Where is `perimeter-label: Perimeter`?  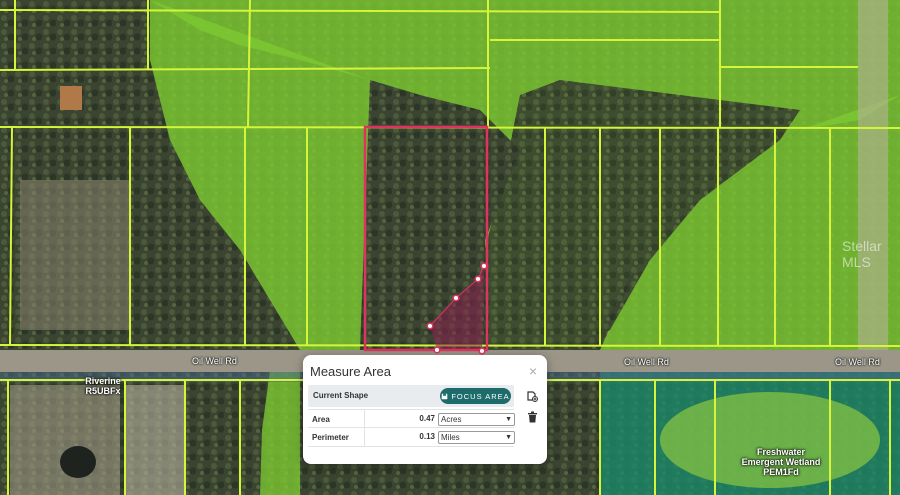 perimeter-label: Perimeter is located at coordinates (330, 437).